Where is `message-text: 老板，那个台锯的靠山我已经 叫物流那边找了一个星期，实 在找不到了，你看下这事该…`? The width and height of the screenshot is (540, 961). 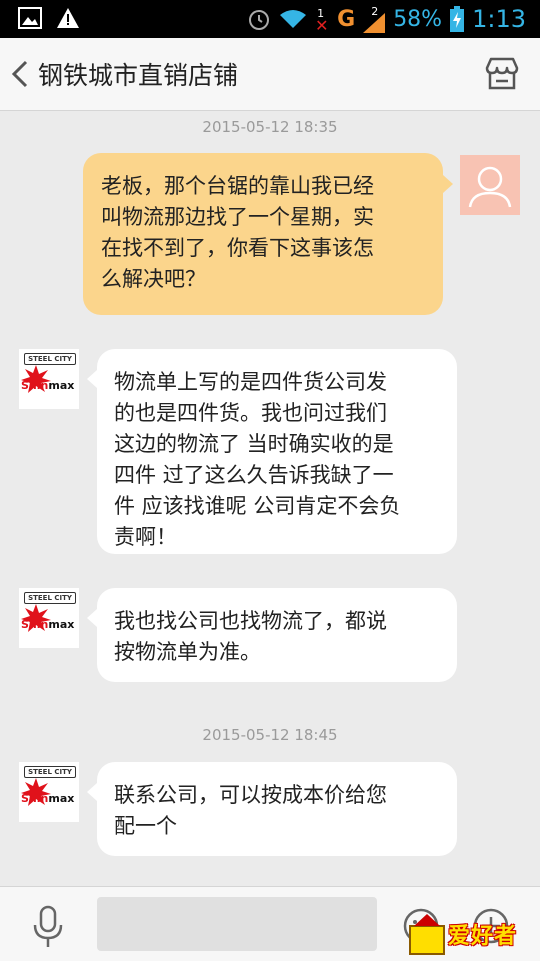 message-text: 老板，那个台锯的靠山我已经 叫物流那边找了一个星期，实 在找不到了，你看下这事该… is located at coordinates (266, 233).